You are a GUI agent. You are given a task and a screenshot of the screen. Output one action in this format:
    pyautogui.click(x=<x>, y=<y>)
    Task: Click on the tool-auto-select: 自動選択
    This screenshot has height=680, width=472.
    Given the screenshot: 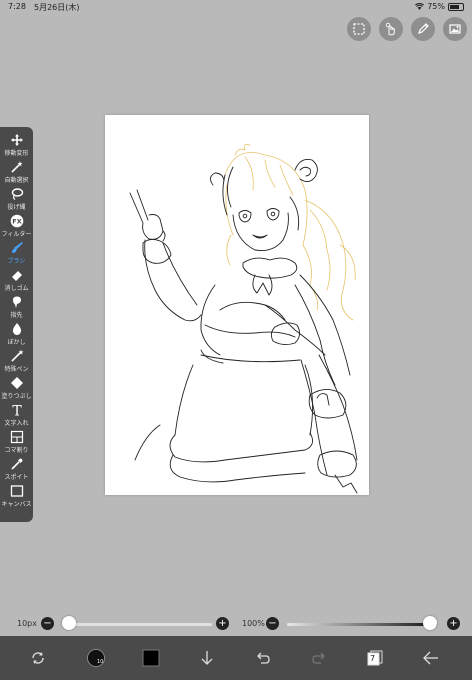 What is the action you would take?
    pyautogui.click(x=16, y=172)
    